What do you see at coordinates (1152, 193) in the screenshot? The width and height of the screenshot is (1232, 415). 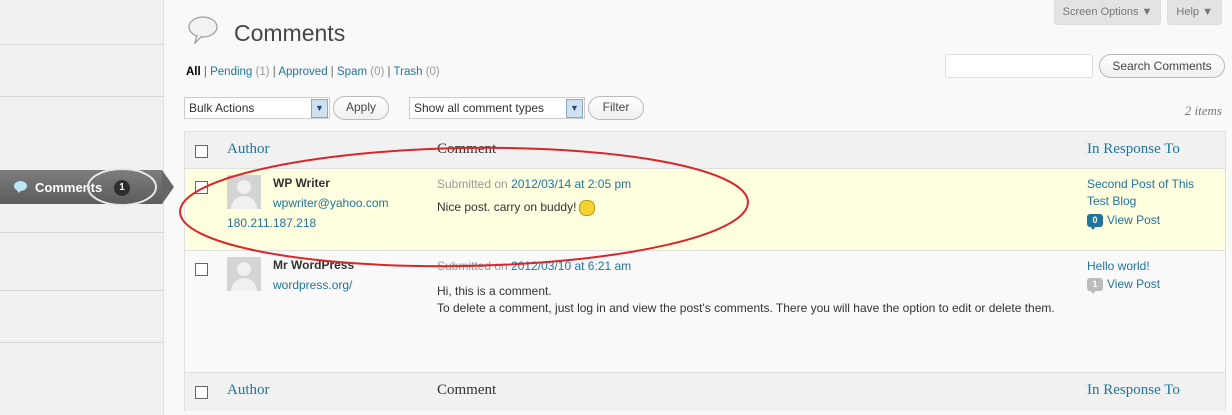 I see `response-post-link: Second Post of This Test Blog` at bounding box center [1152, 193].